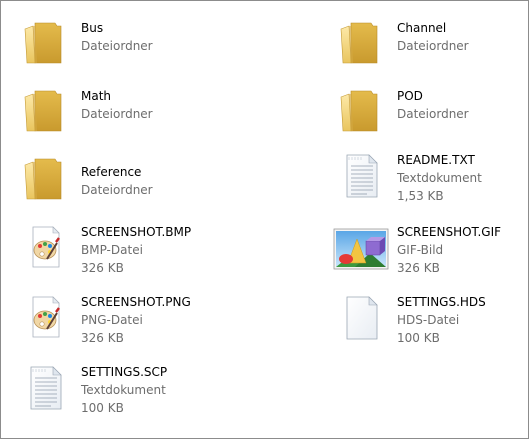 This screenshot has height=439, width=529. I want to click on blank-file-icon, so click(361, 317).